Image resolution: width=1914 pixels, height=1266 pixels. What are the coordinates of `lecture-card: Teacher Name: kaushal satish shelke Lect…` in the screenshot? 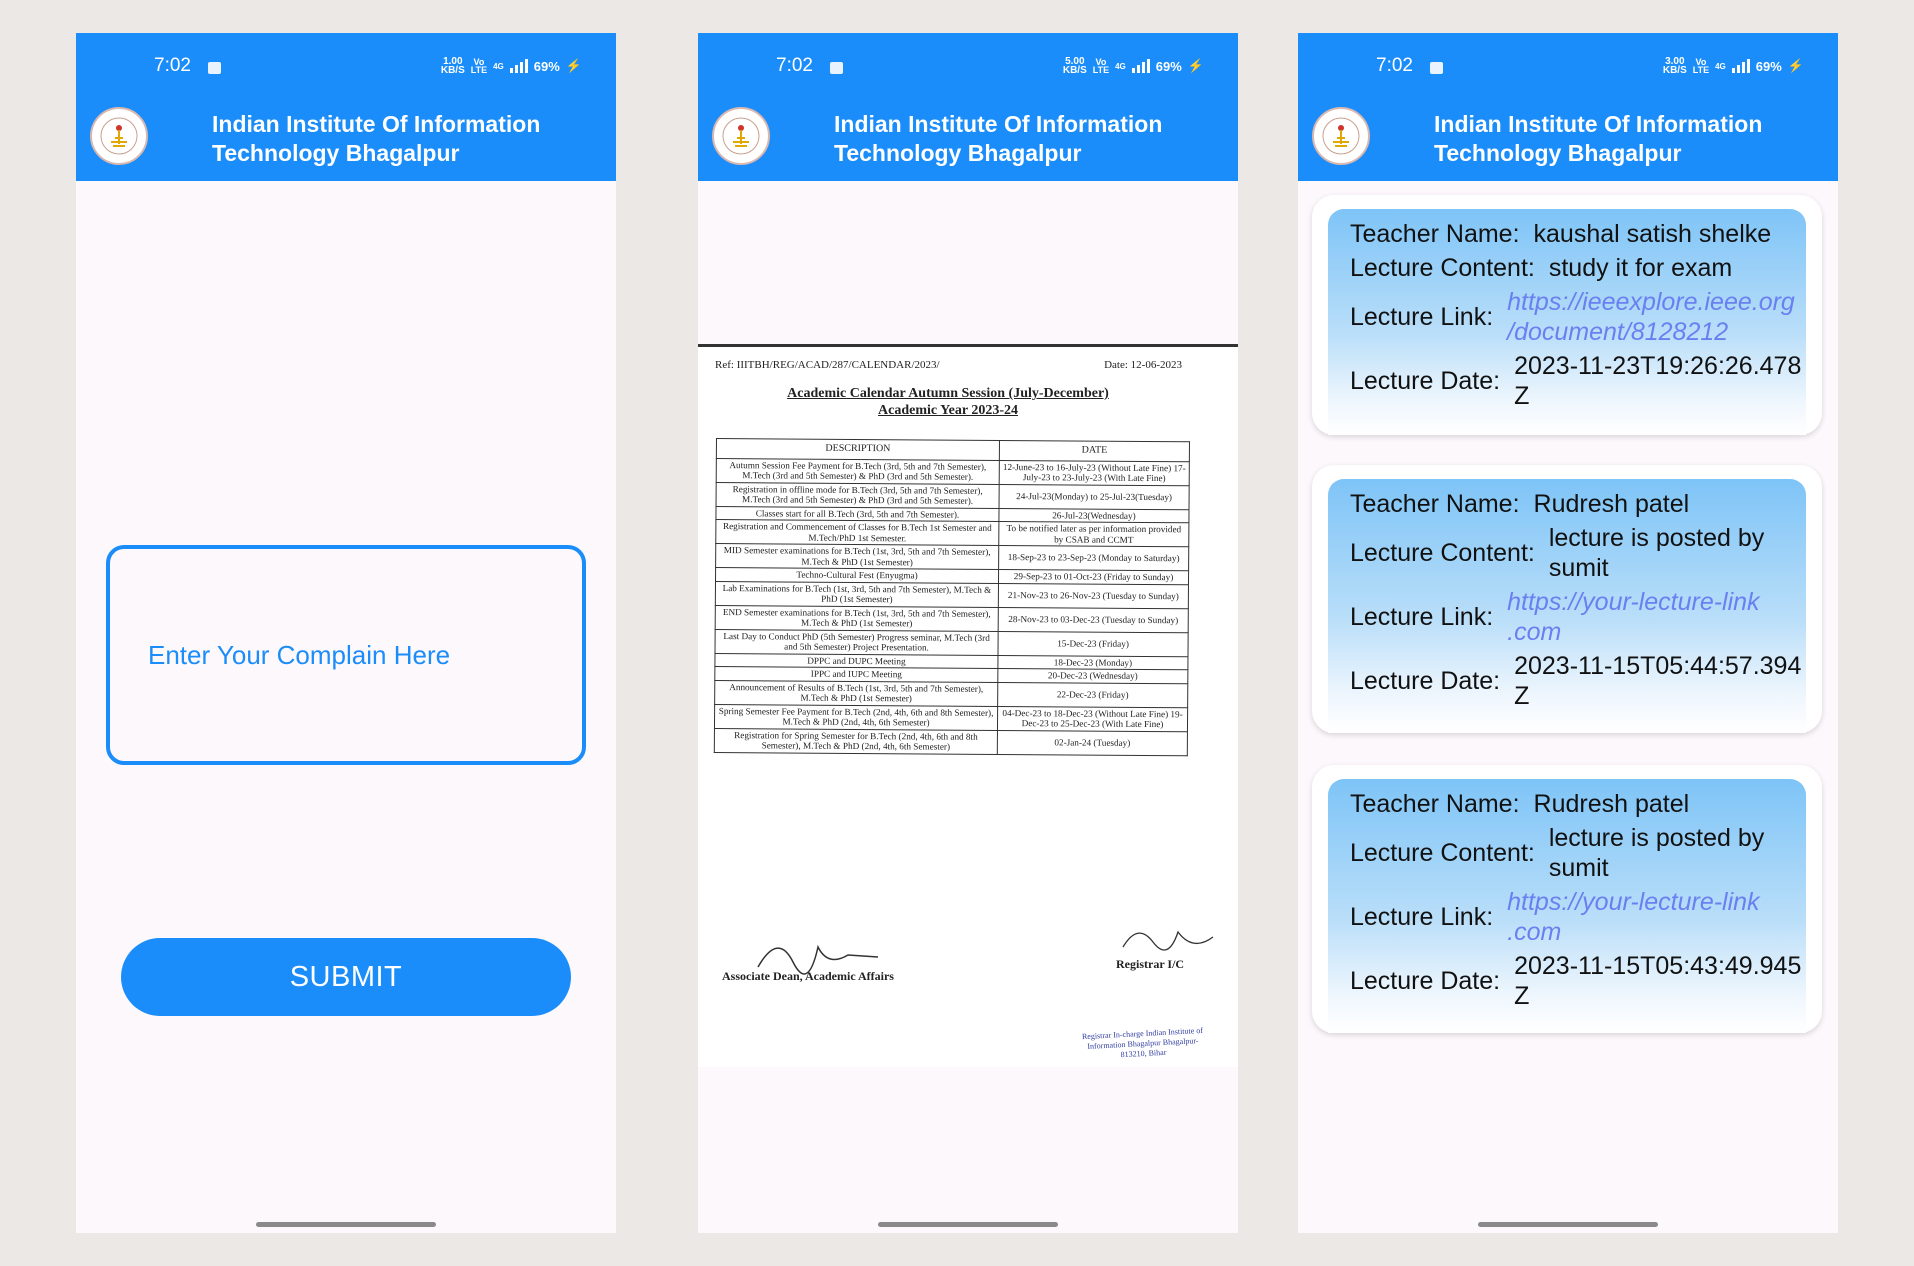 It's located at (1567, 315).